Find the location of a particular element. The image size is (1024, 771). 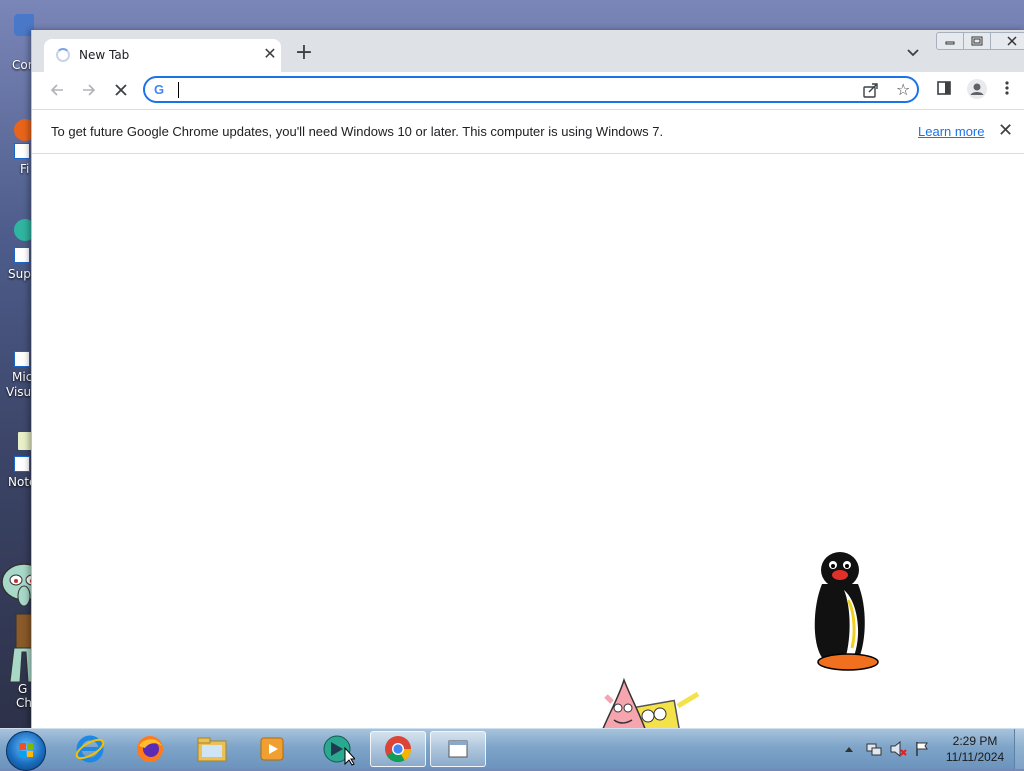

learn-more-link: Learn more is located at coordinates (951, 131).